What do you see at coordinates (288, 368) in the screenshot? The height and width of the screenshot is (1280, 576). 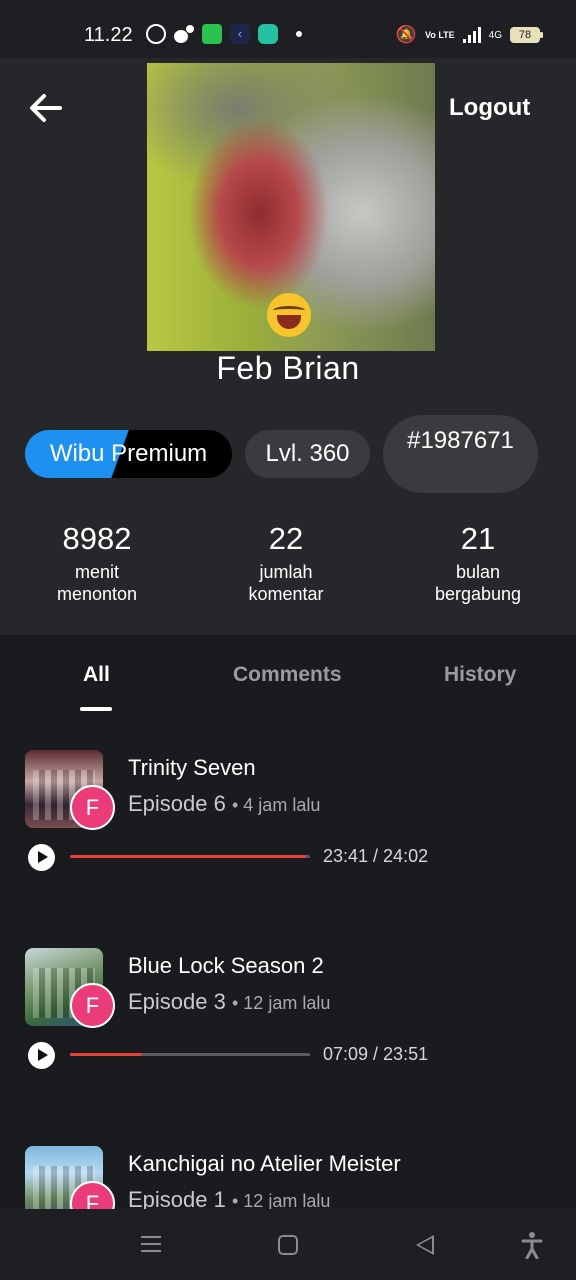 I see `profile-name: Feb Brian` at bounding box center [288, 368].